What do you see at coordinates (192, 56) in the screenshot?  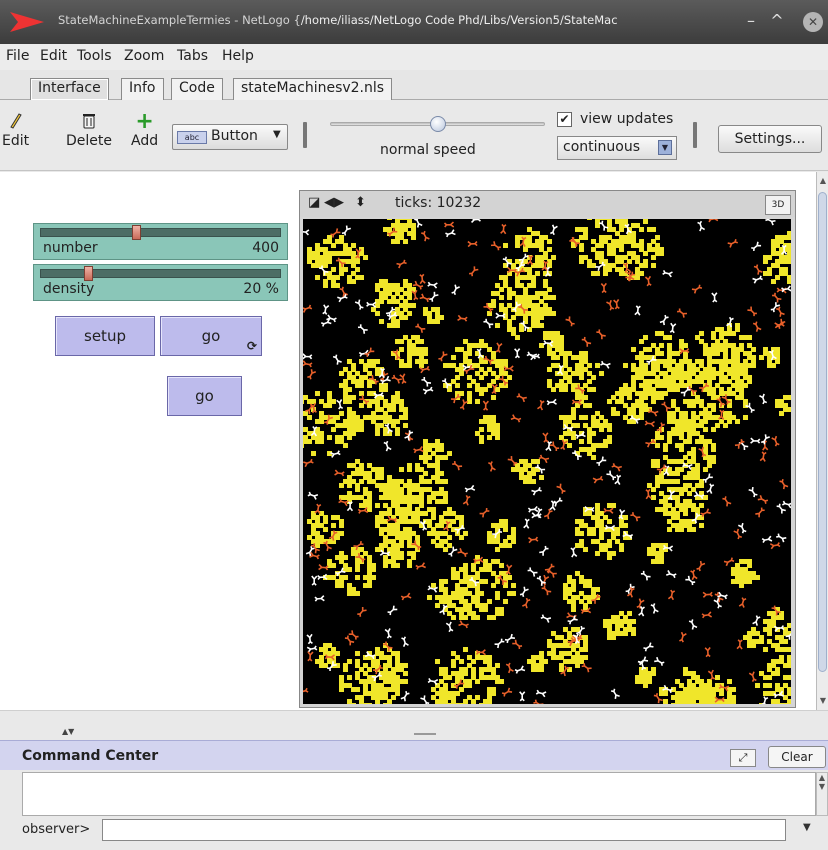 I see `menu-tabs: Tabs` at bounding box center [192, 56].